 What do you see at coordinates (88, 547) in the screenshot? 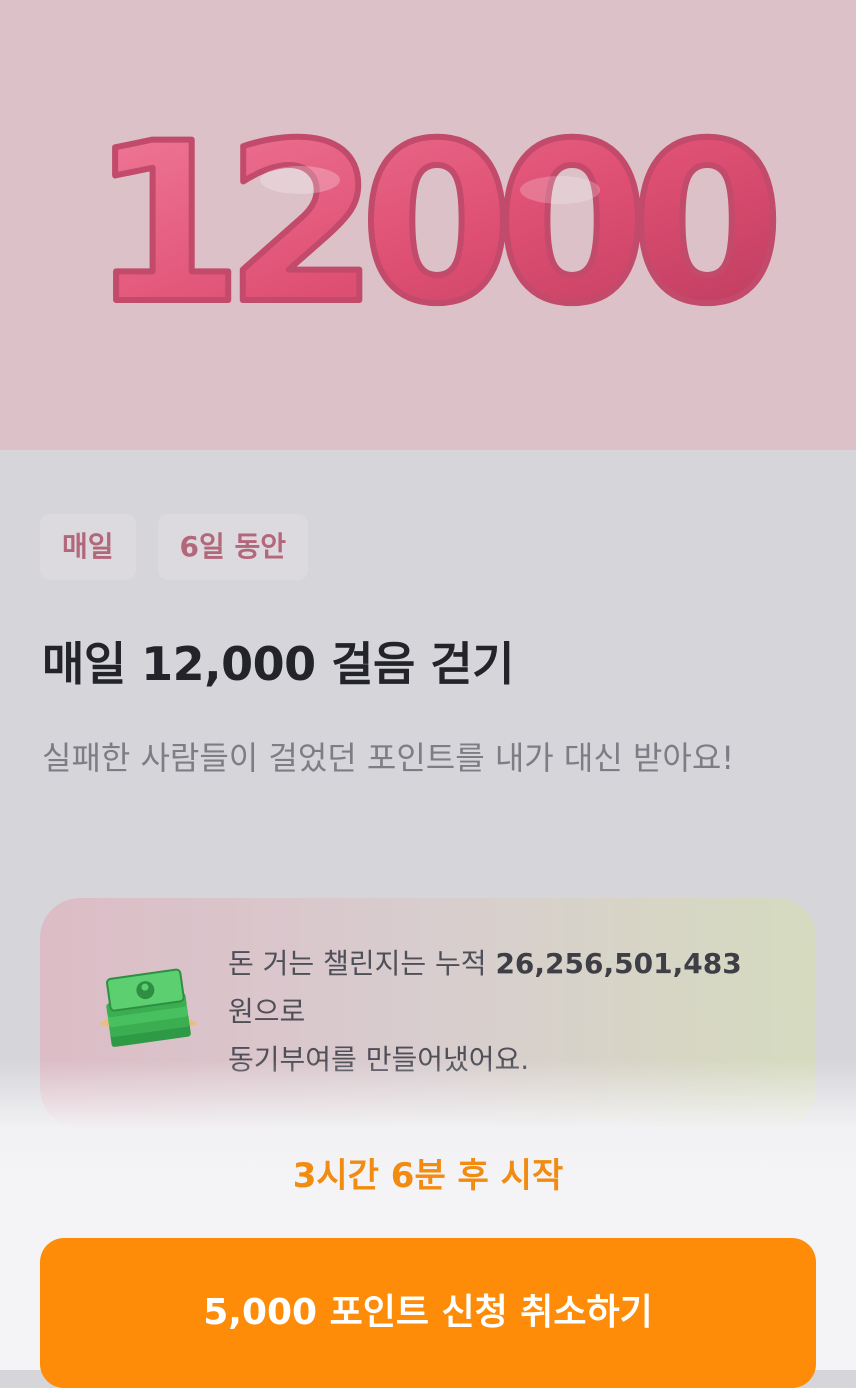
I see `tag-frequency: 매일` at bounding box center [88, 547].